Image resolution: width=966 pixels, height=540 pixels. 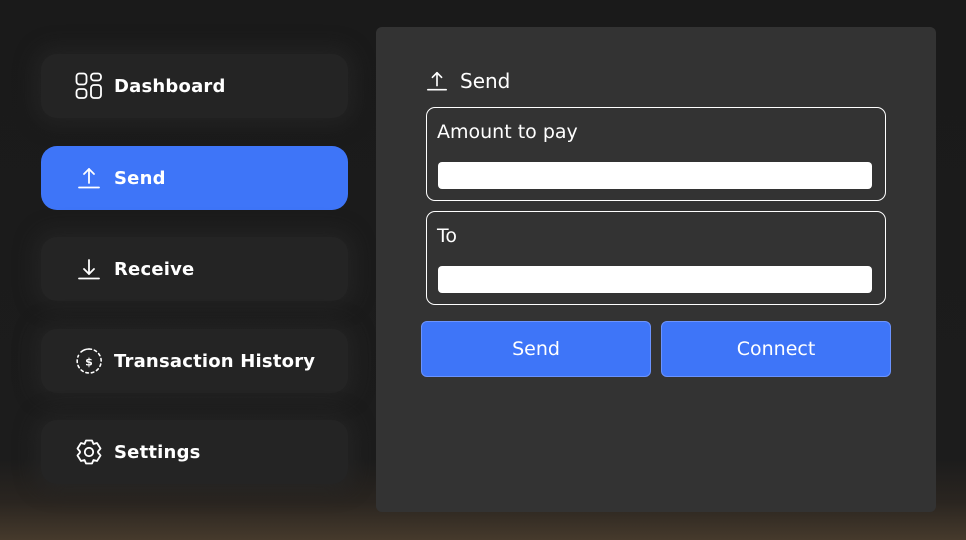 I want to click on sidebar-item-transaction-history: $ Transaction History, so click(x=194, y=361).